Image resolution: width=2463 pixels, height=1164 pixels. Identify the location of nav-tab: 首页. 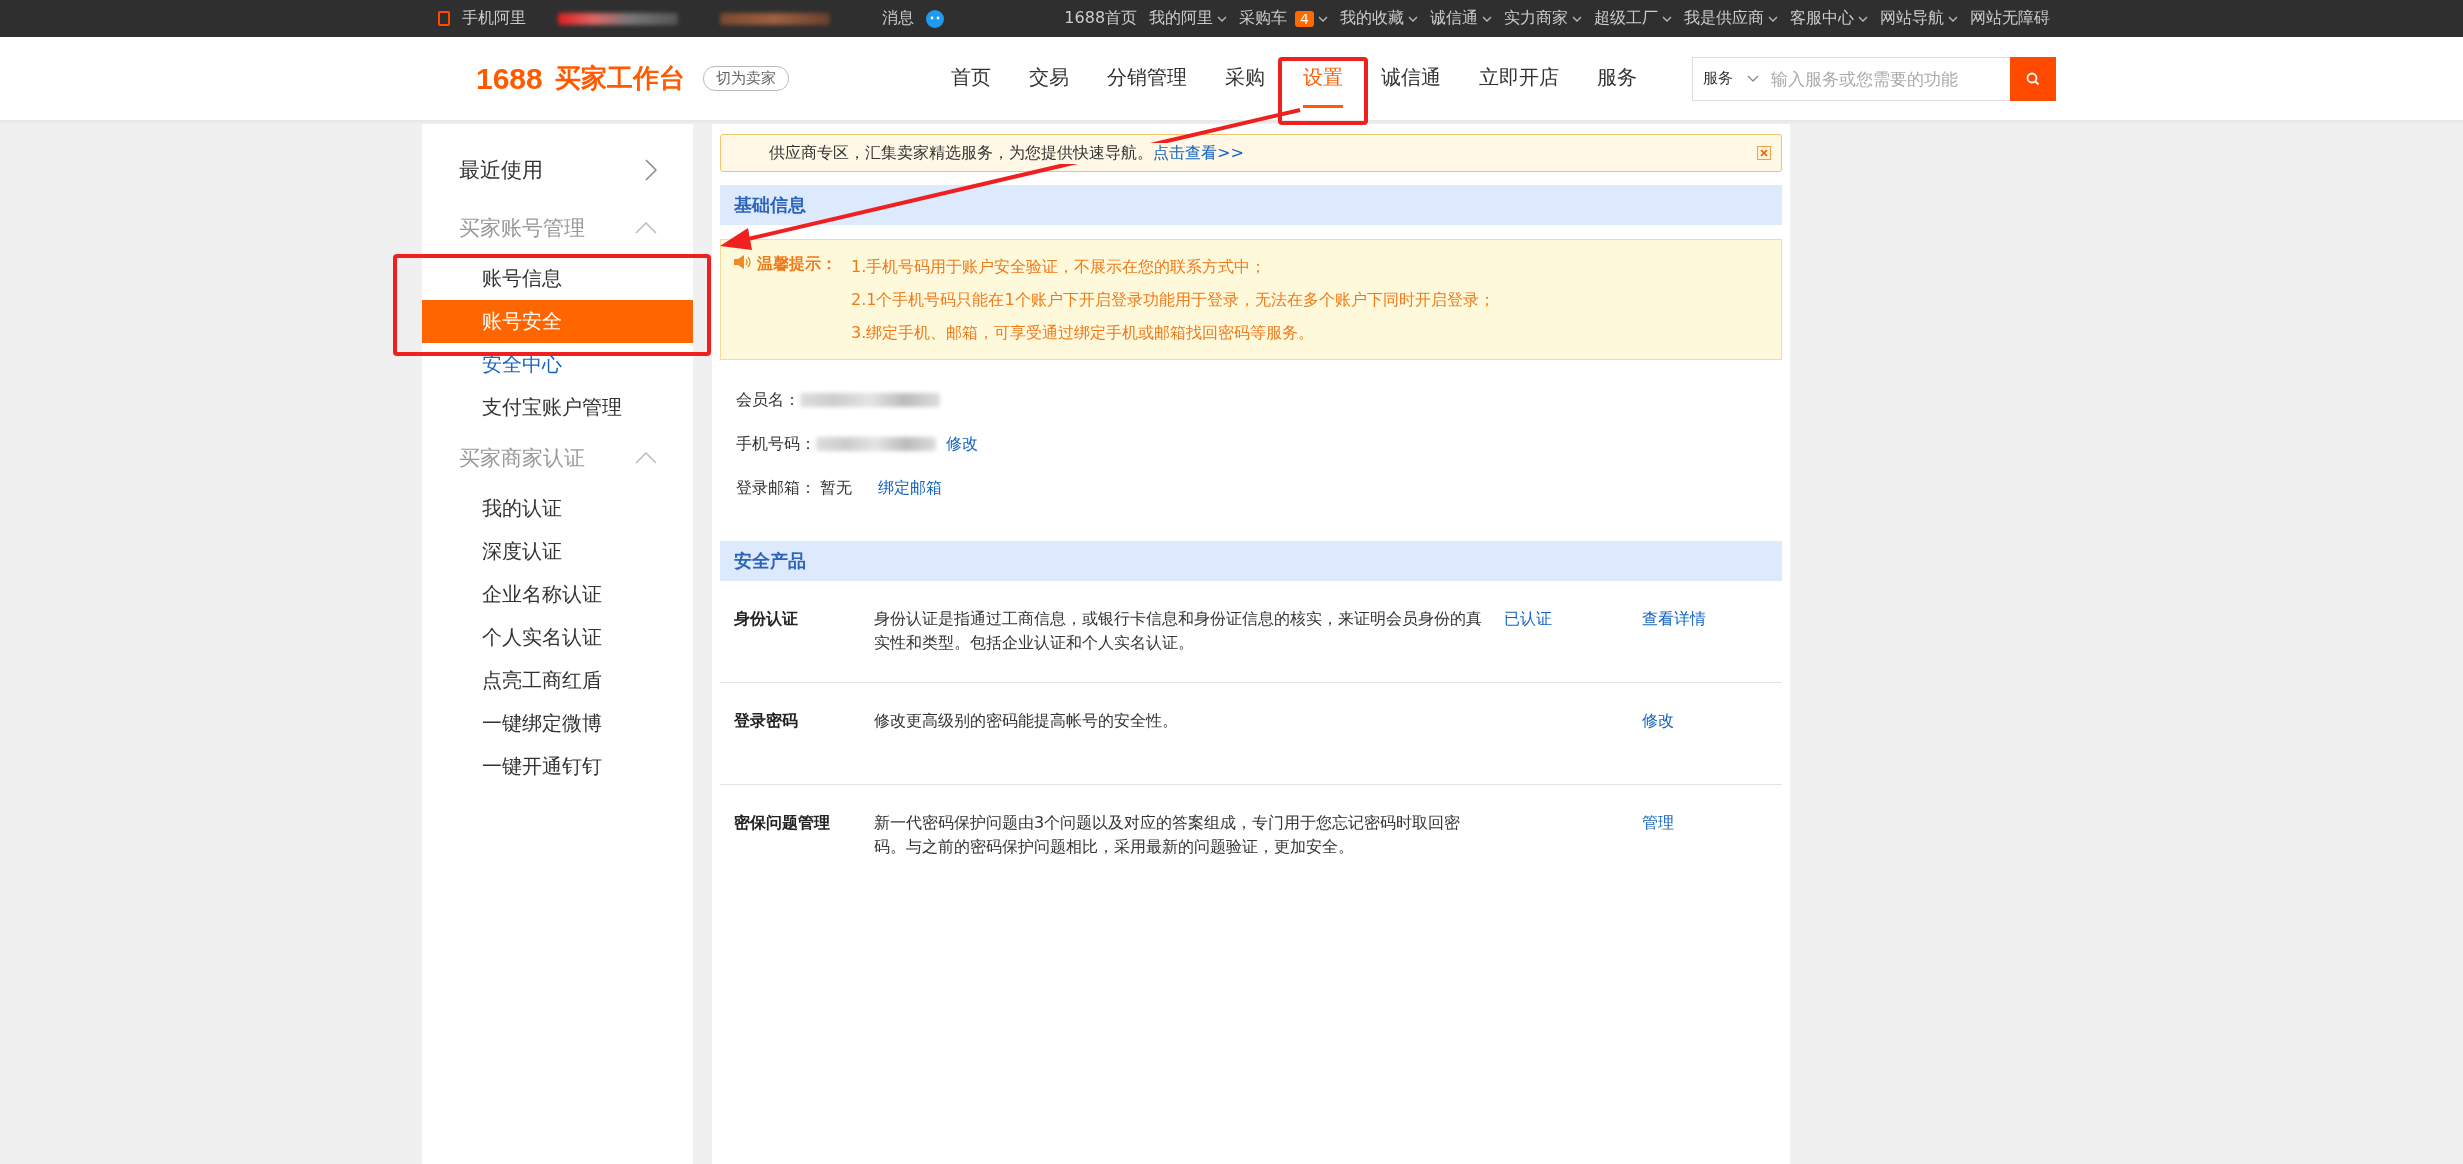
(971, 85).